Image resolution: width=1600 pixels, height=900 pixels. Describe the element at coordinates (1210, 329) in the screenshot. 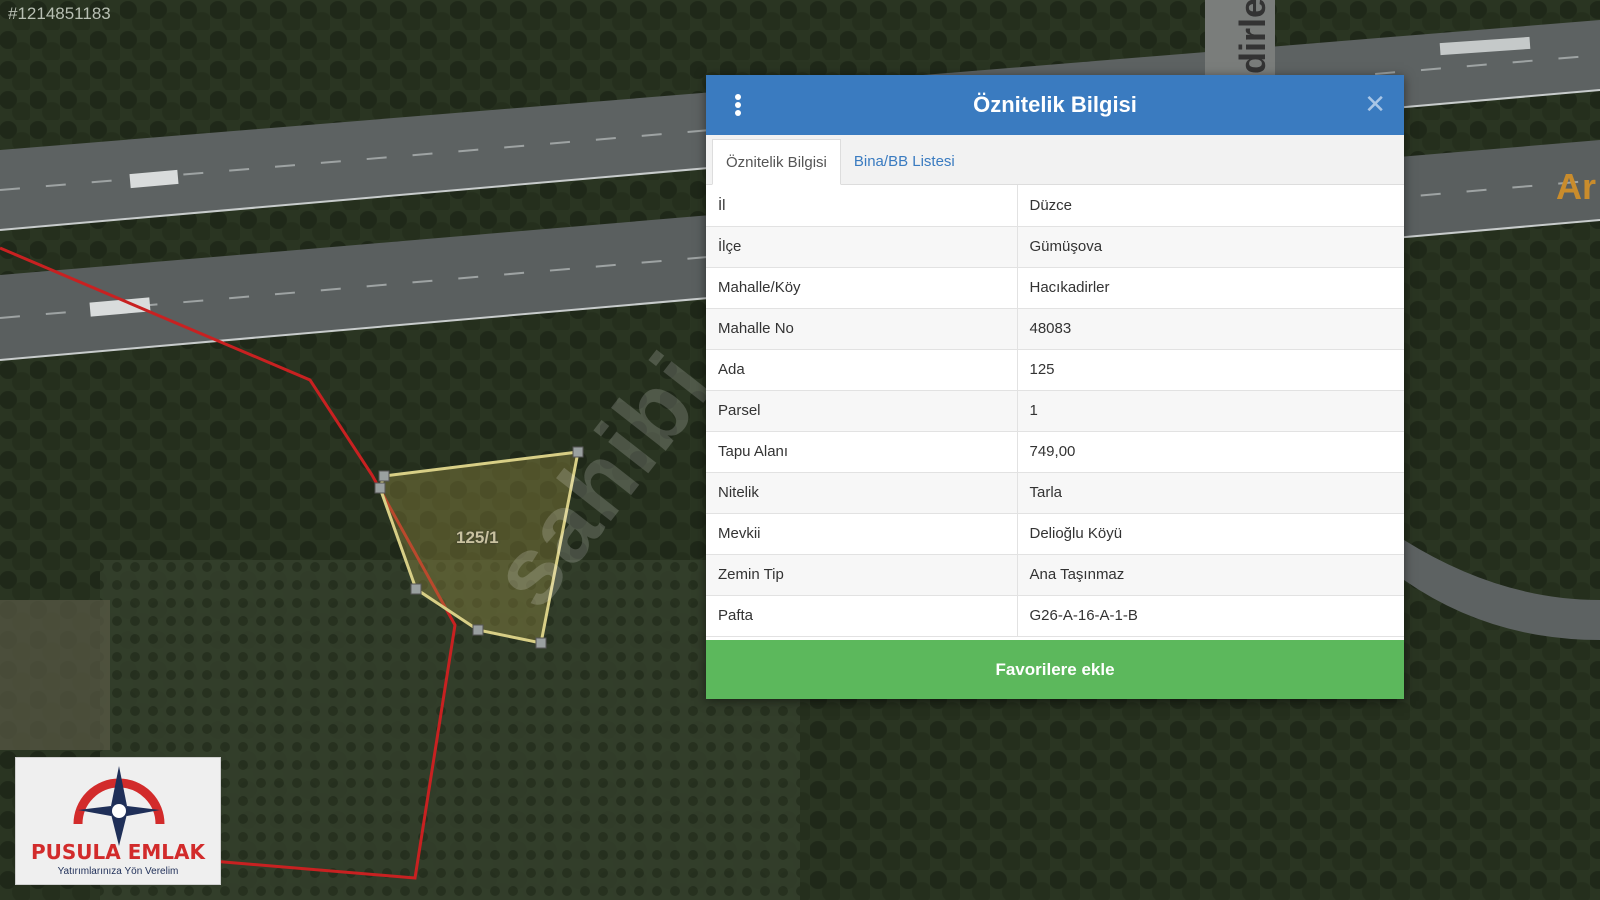

I see `attribute-value: 48083` at that location.